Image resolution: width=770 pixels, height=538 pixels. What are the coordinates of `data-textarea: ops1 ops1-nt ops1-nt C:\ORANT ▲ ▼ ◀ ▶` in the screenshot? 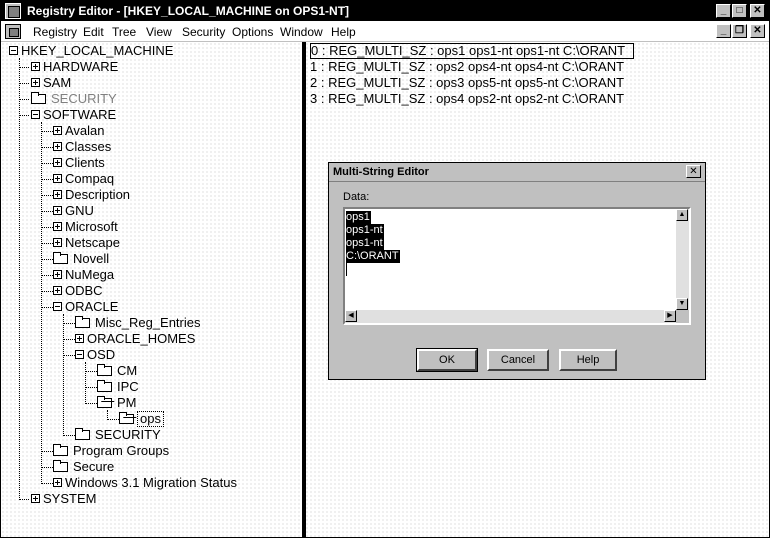 It's located at (517, 266).